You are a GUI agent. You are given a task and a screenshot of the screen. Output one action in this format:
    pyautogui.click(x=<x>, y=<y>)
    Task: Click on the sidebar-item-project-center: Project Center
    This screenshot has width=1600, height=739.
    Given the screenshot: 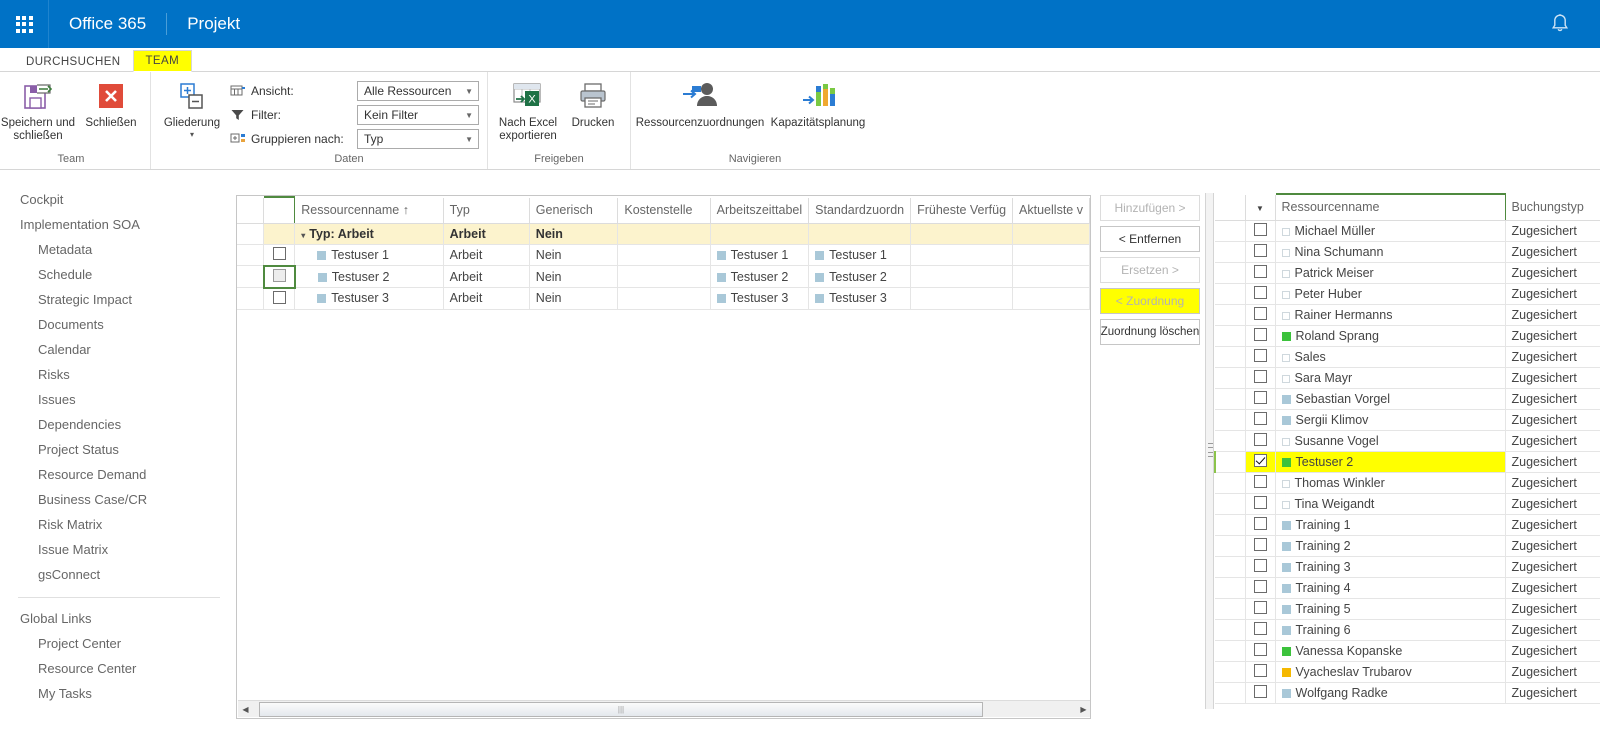 What is the action you would take?
    pyautogui.click(x=114, y=643)
    